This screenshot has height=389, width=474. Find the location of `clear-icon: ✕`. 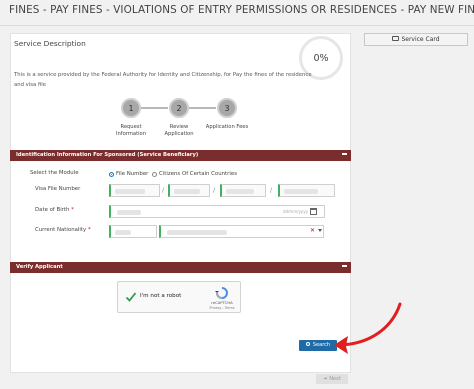

clear-icon: ✕ is located at coordinates (312, 230).